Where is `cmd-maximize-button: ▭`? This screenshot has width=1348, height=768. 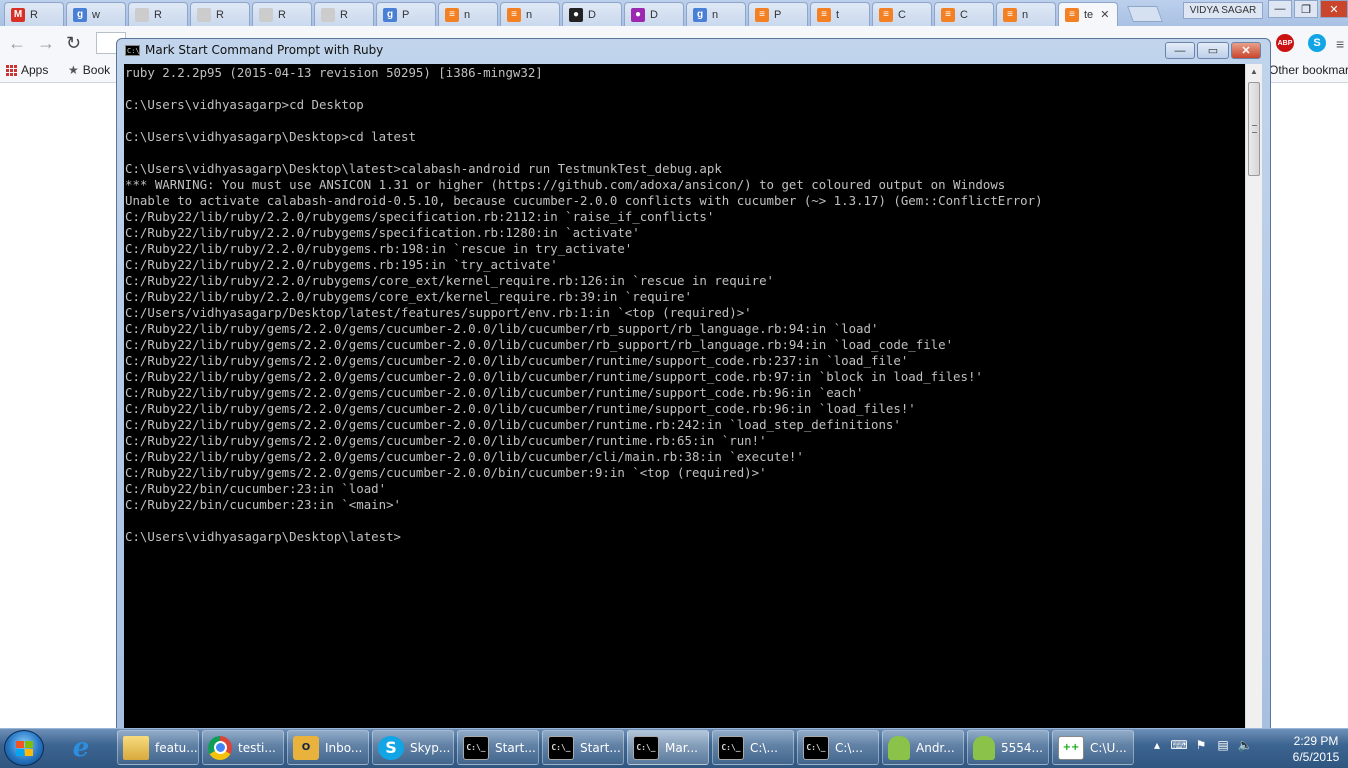
cmd-maximize-button: ▭ is located at coordinates (1213, 50).